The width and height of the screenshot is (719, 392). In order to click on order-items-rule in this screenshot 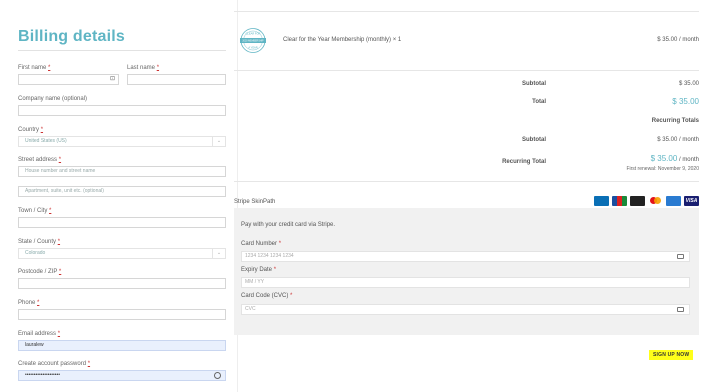, I will do `click(466, 70)`.